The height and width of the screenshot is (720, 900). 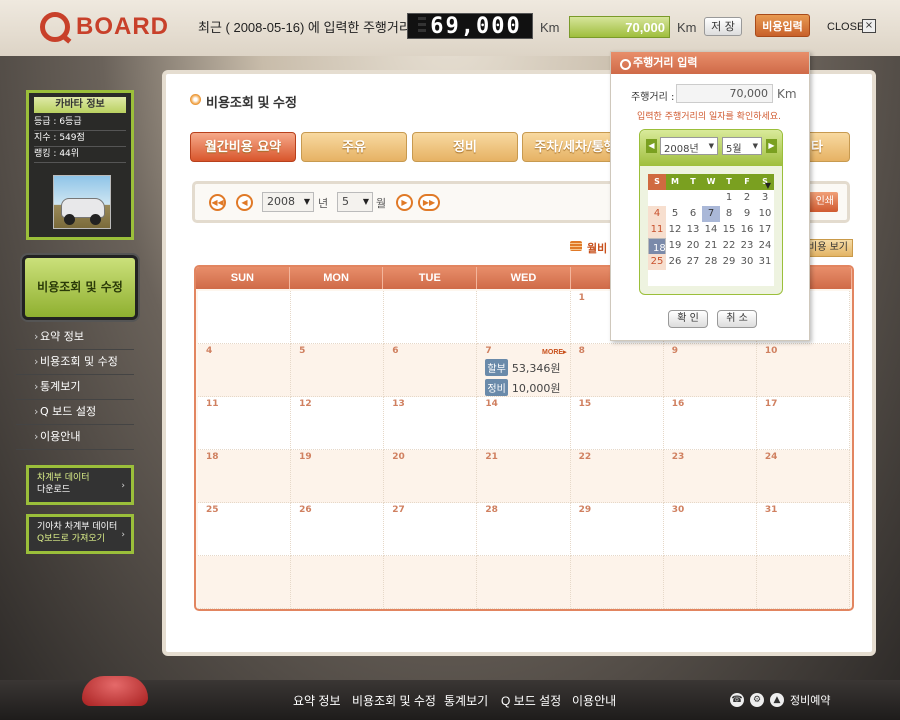 I want to click on mini-day: 8, so click(x=729, y=214).